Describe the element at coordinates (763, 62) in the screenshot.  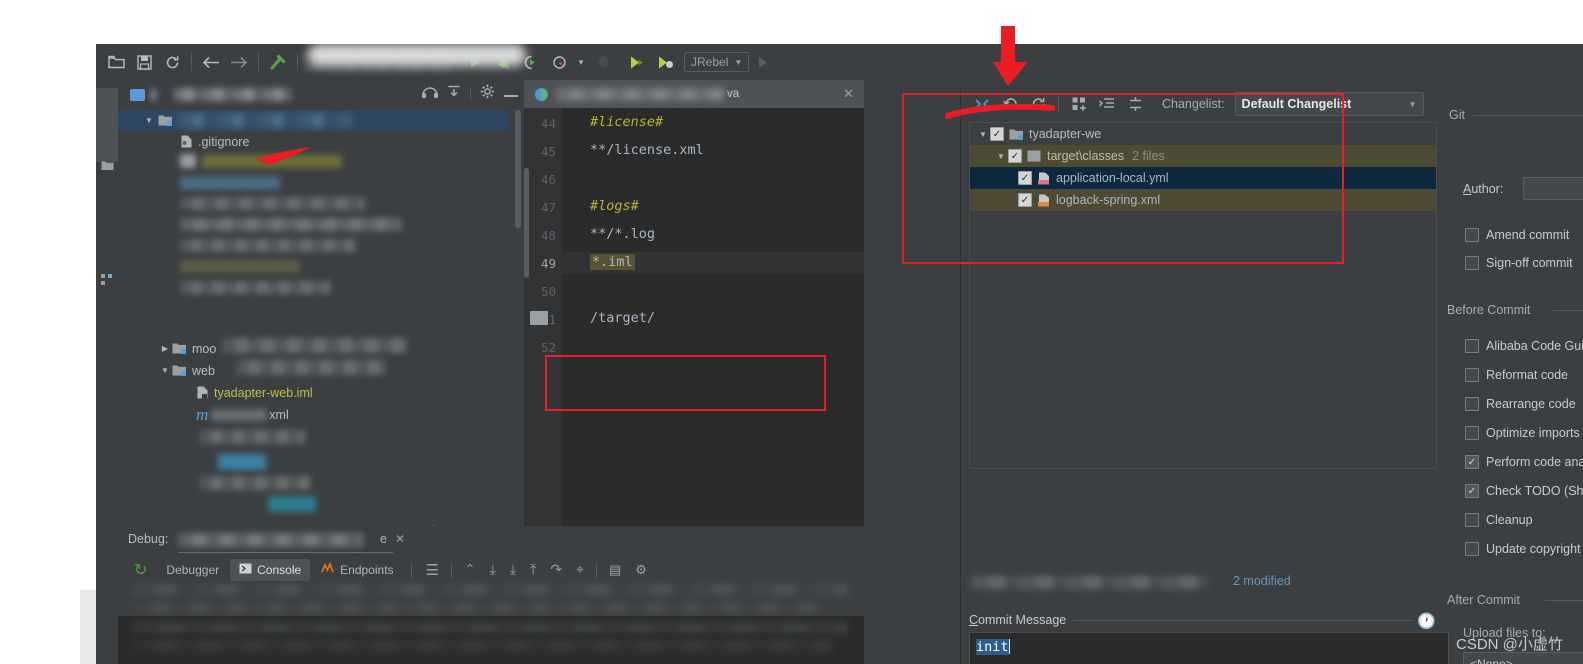
I see `jrebel-extra-icon` at that location.